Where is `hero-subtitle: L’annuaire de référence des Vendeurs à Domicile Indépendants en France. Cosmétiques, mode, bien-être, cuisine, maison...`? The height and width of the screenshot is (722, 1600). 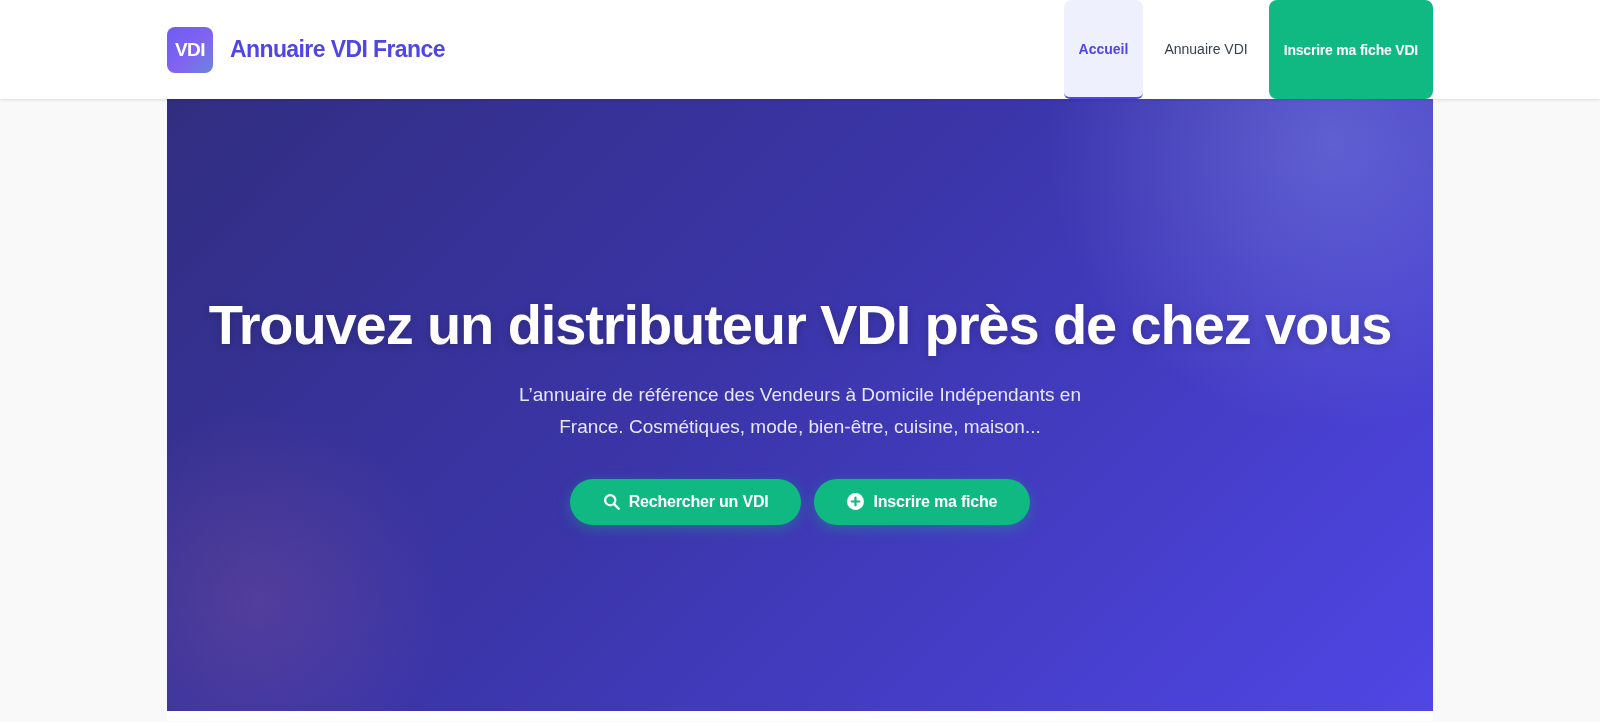 hero-subtitle: L’annuaire de référence des Vendeurs à Domicile Indépendants en France. Cosmétiques, mode, bien-être, cuisine, maison... is located at coordinates (800, 410).